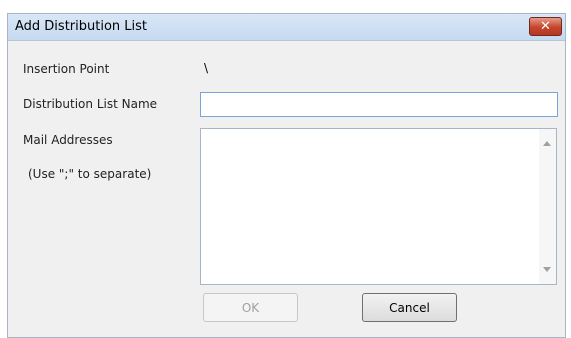 The height and width of the screenshot is (338, 571). Describe the element at coordinates (206, 68) in the screenshot. I see `insertion-point-value: \` at that location.